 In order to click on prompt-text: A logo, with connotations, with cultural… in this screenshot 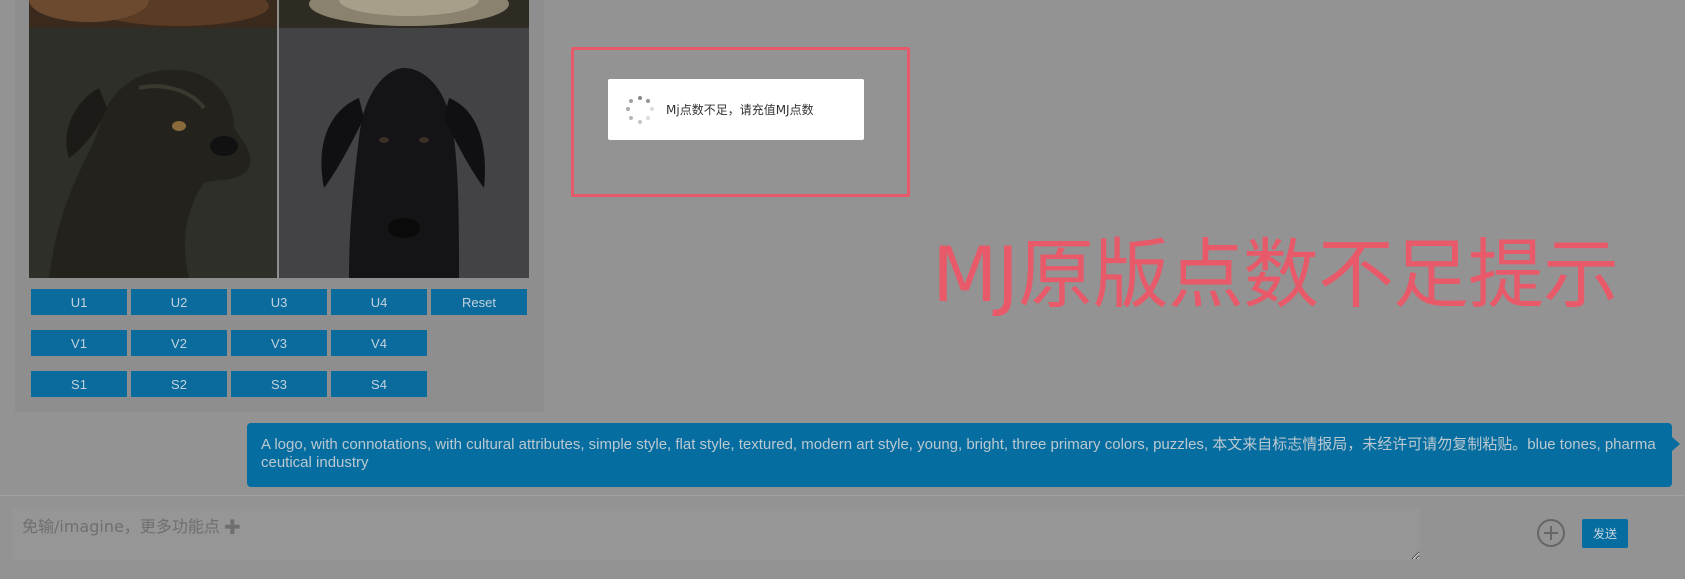, I will do `click(958, 453)`.